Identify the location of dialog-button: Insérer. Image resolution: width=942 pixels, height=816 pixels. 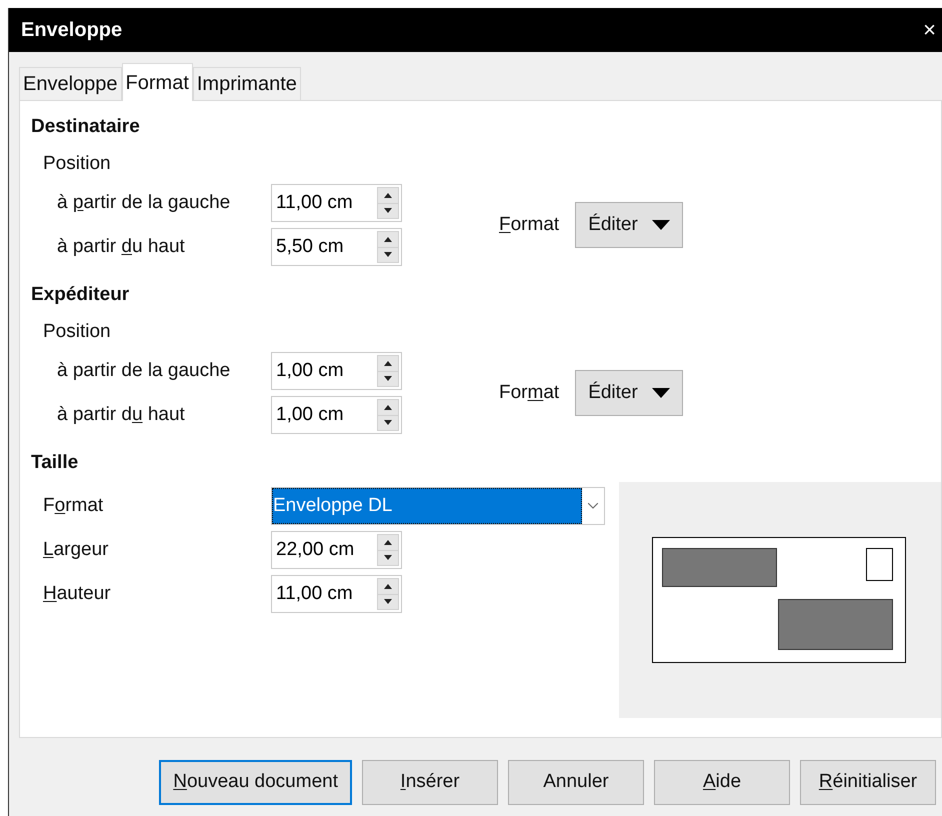
(430, 782).